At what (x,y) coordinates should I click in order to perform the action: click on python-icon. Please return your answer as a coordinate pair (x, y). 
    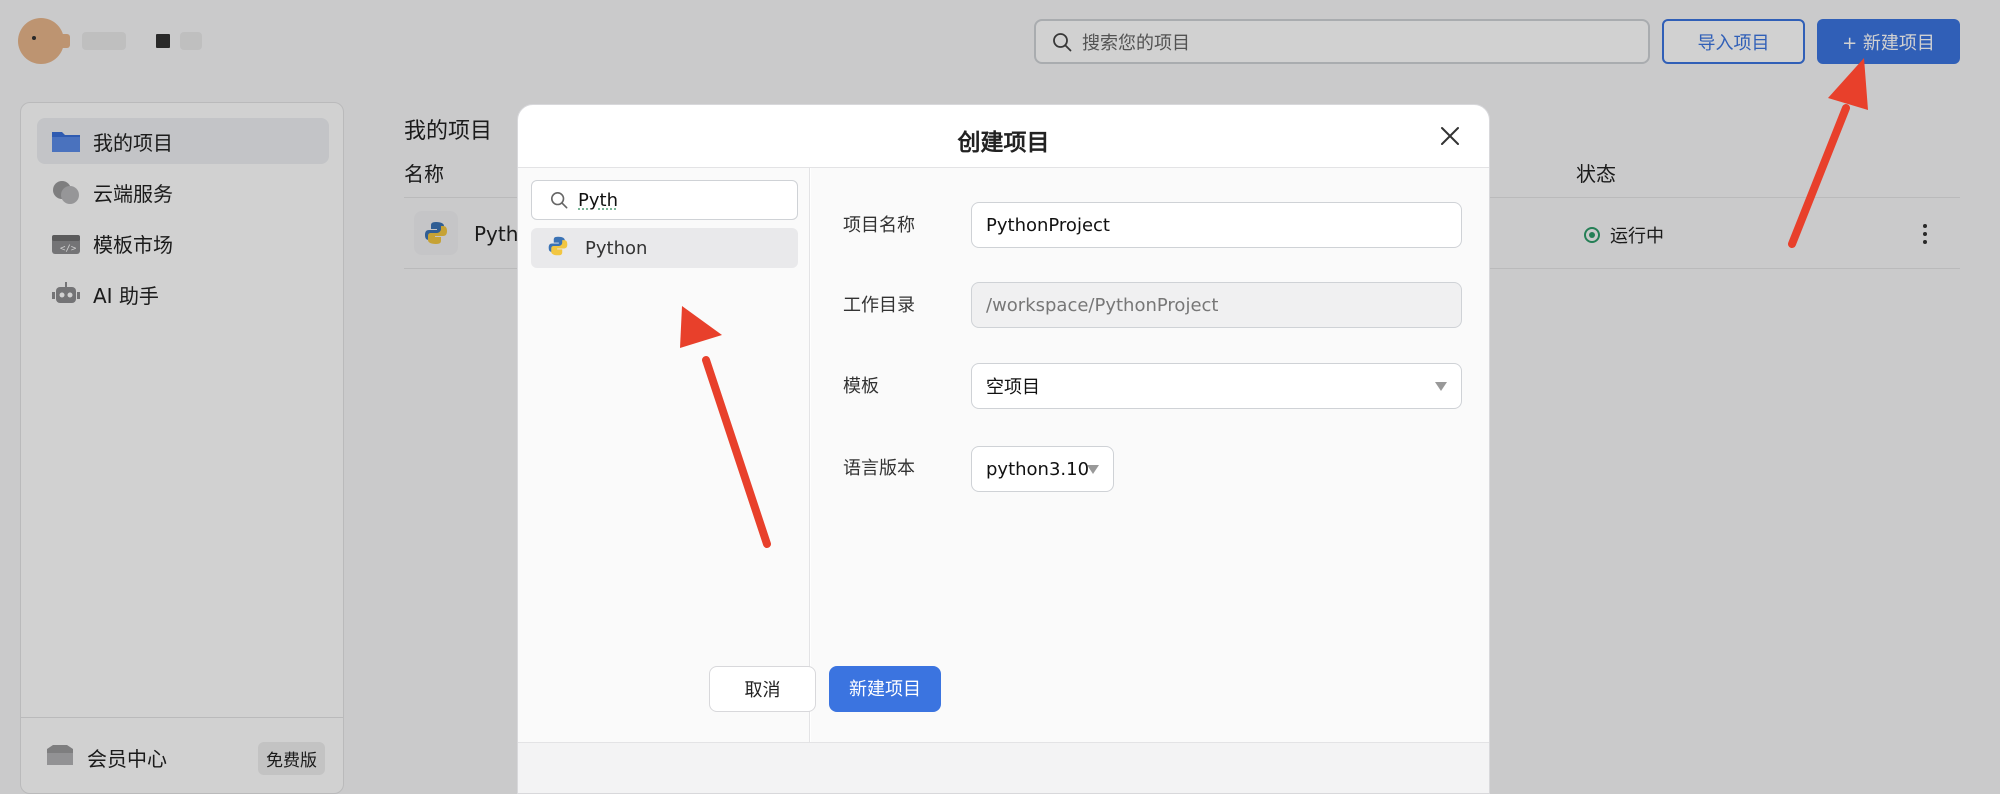
    Looking at the image, I should click on (558, 248).